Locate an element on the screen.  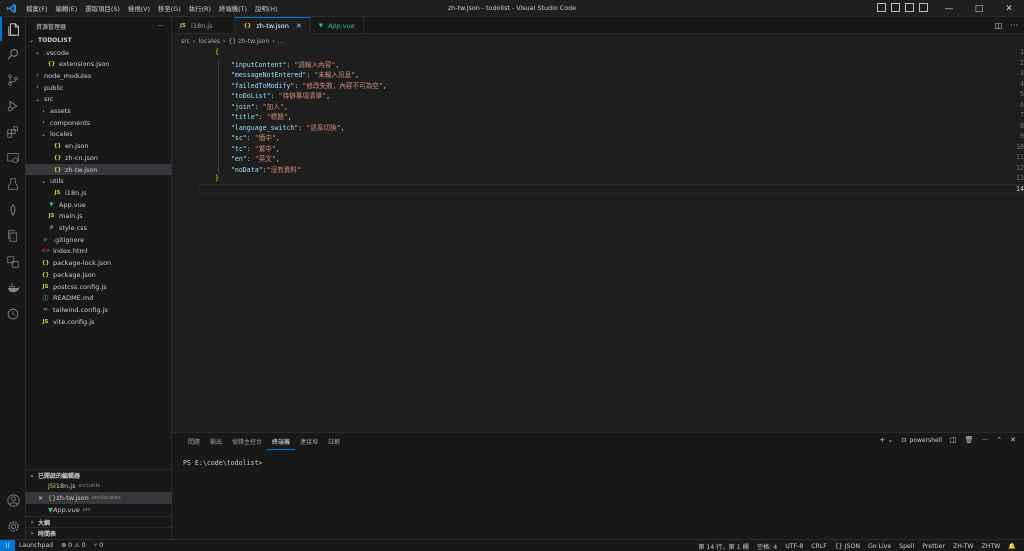
search-icon is located at coordinates (13, 54).